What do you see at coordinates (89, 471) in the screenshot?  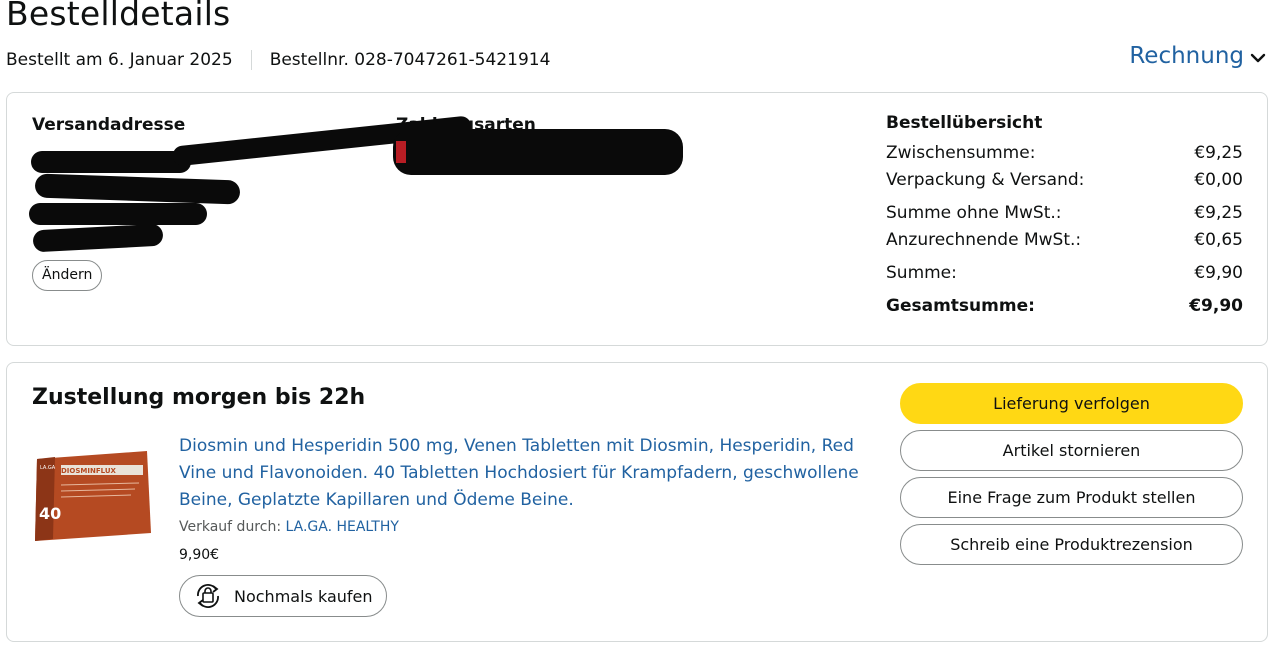 I see `product-image-brand: DIOSMINFLUX` at bounding box center [89, 471].